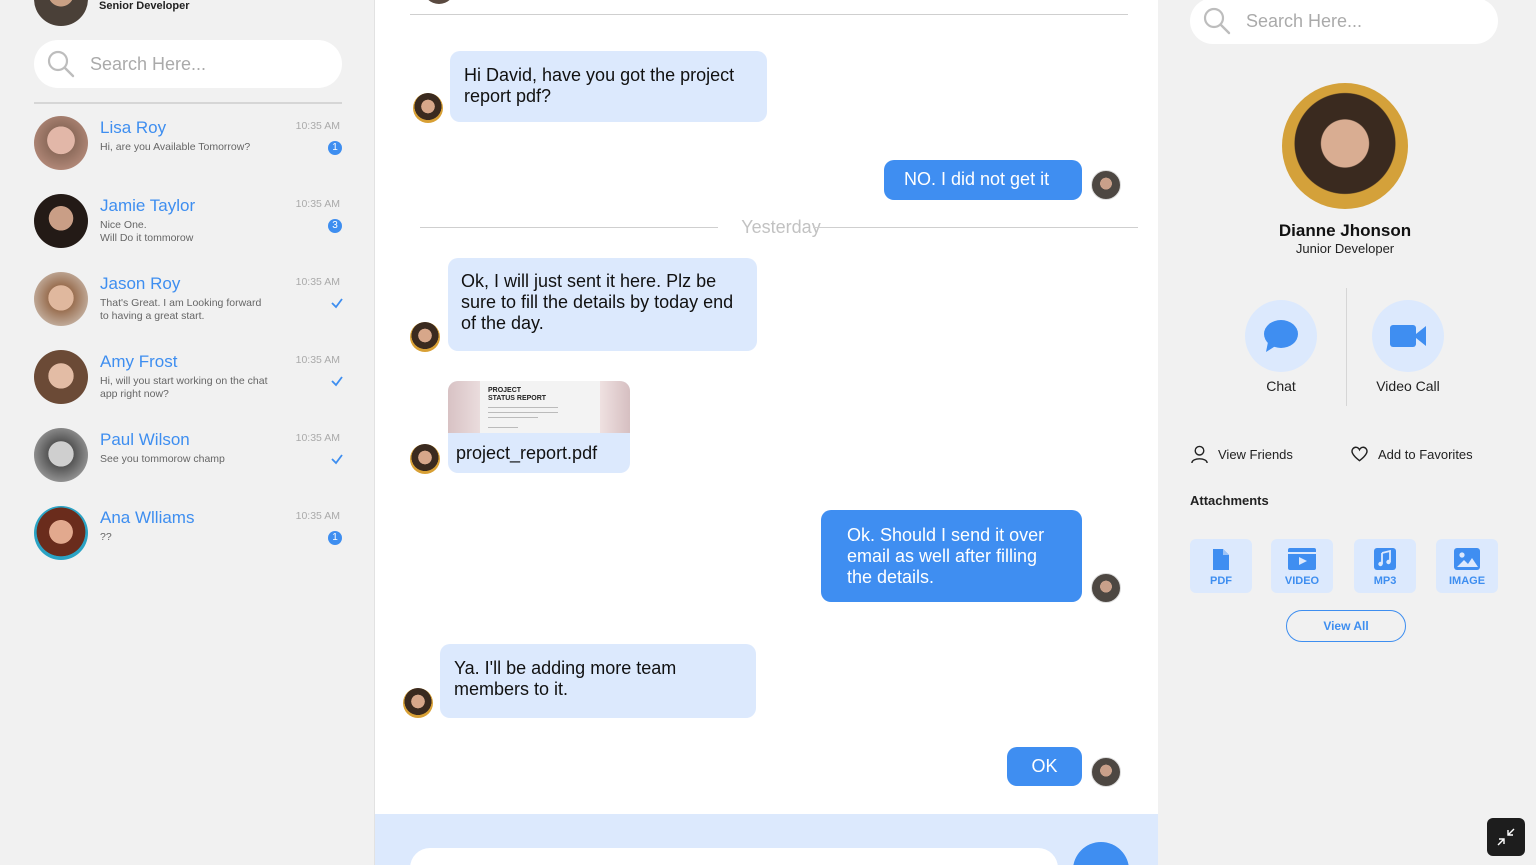  I want to click on chat-action-label: Chat, so click(1281, 386).